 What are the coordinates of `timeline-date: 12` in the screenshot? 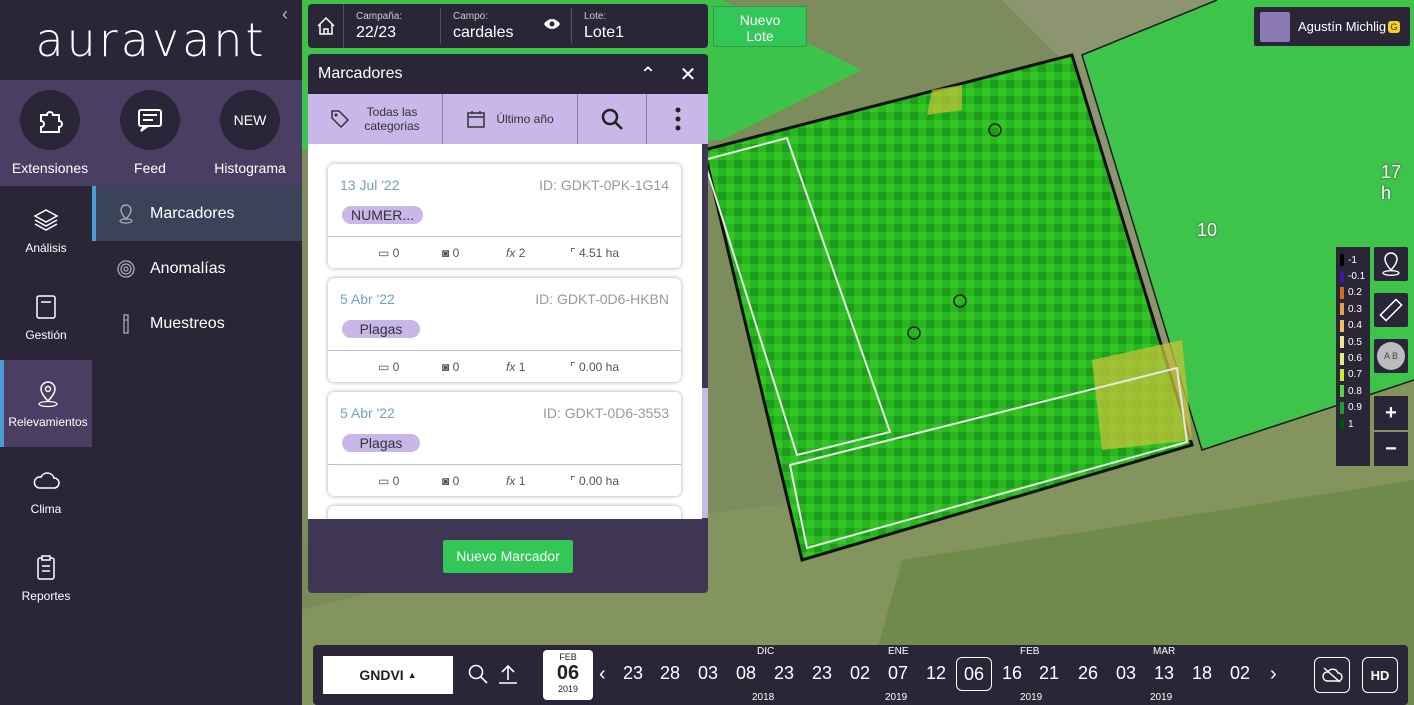 It's located at (936, 673).